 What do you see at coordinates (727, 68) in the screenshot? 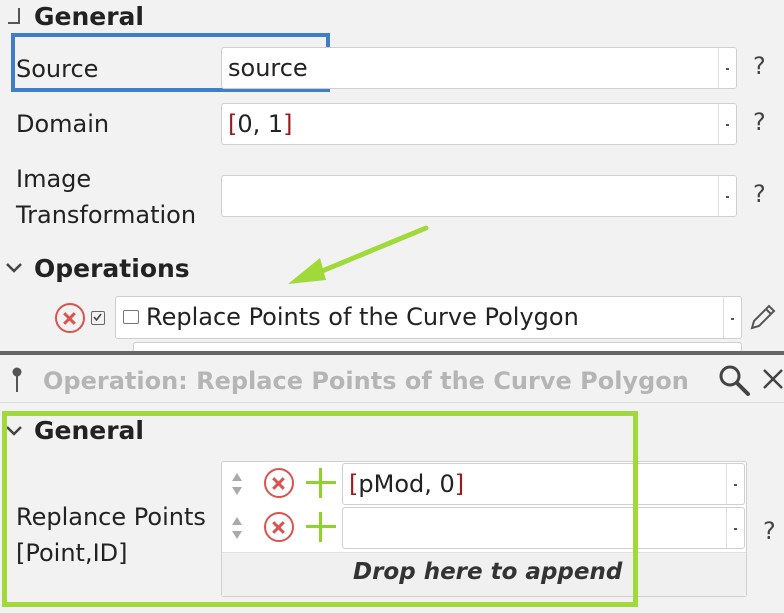
I see `source-dropdown-arrow` at bounding box center [727, 68].